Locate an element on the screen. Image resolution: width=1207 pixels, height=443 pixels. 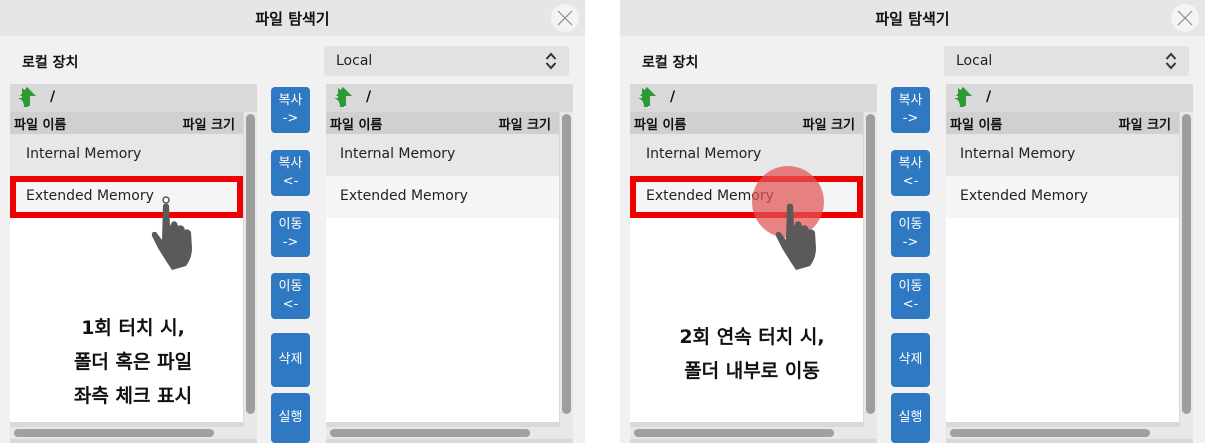
caption-line: 좌측 체크 표시 is located at coordinates (133, 396).